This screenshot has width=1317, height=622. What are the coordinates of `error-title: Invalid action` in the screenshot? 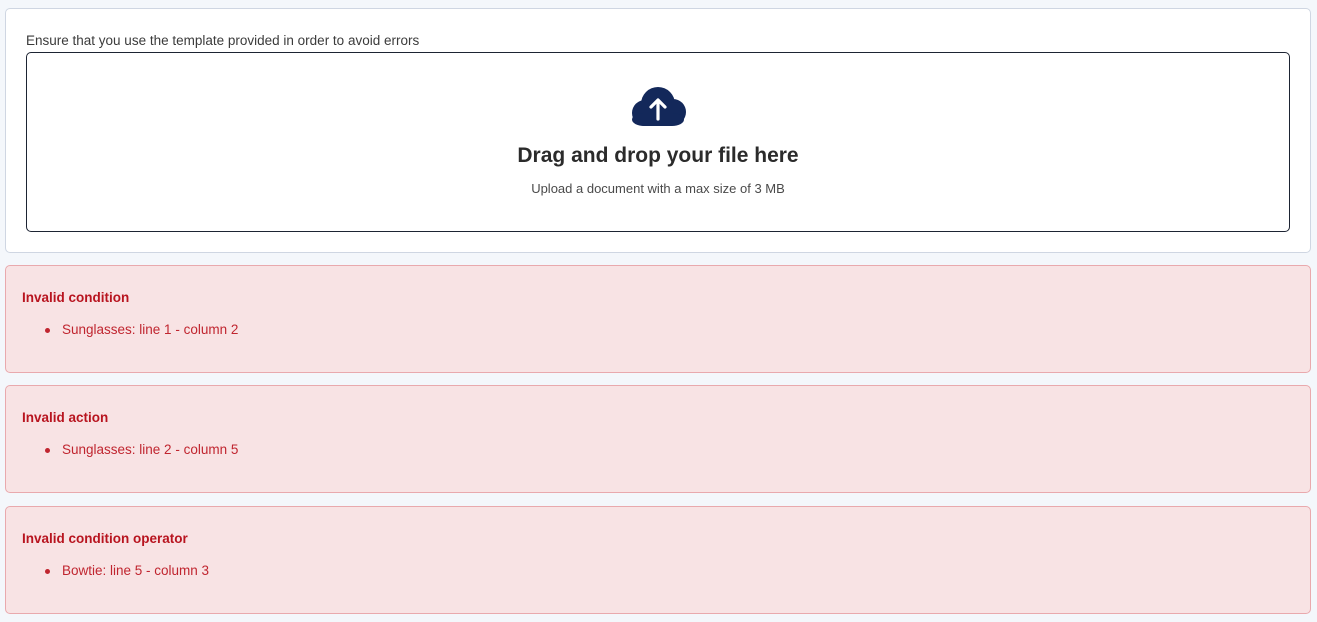 It's located at (65, 417).